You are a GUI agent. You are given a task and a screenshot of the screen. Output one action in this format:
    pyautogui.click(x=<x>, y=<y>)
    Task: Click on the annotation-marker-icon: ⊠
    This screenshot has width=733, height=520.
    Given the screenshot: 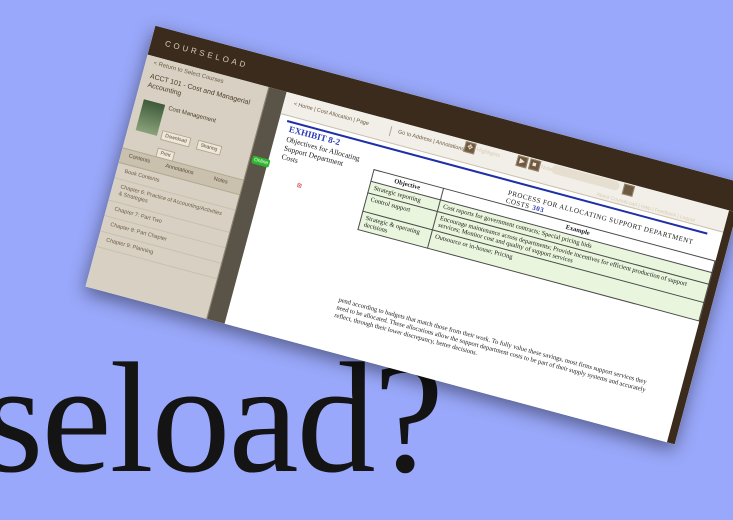 What is the action you would take?
    pyautogui.click(x=299, y=186)
    